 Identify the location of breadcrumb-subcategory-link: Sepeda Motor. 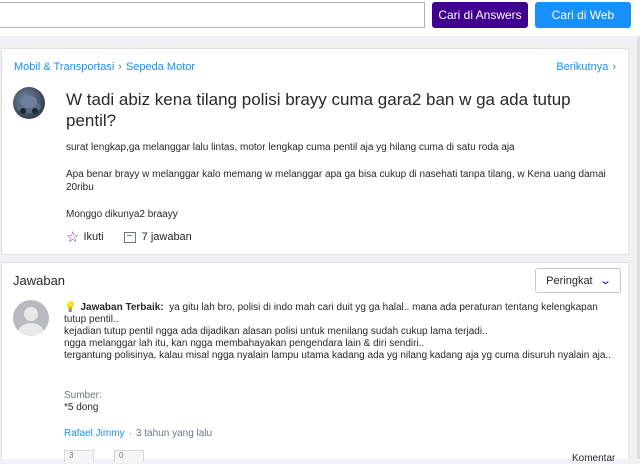
(160, 67).